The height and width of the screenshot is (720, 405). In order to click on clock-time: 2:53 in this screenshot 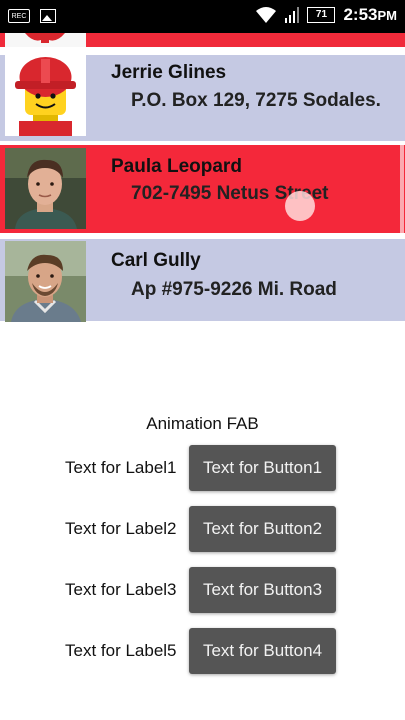, I will do `click(360, 14)`.